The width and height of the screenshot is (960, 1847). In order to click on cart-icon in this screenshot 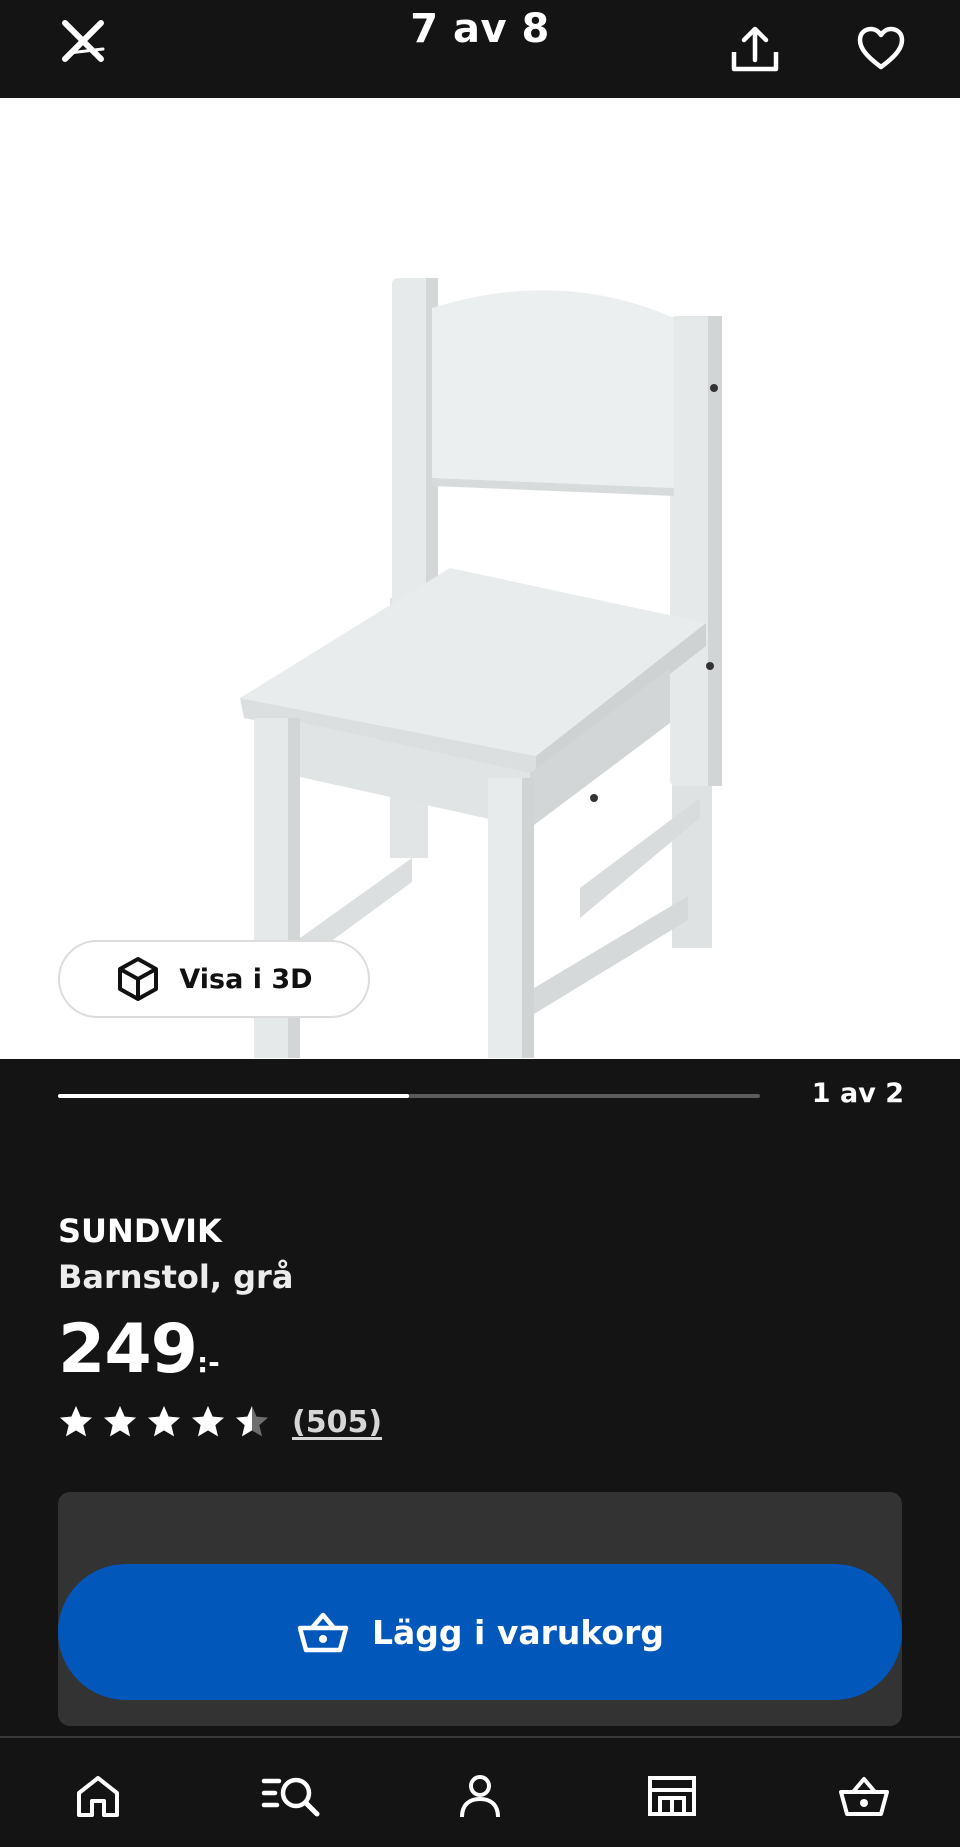, I will do `click(864, 1796)`.